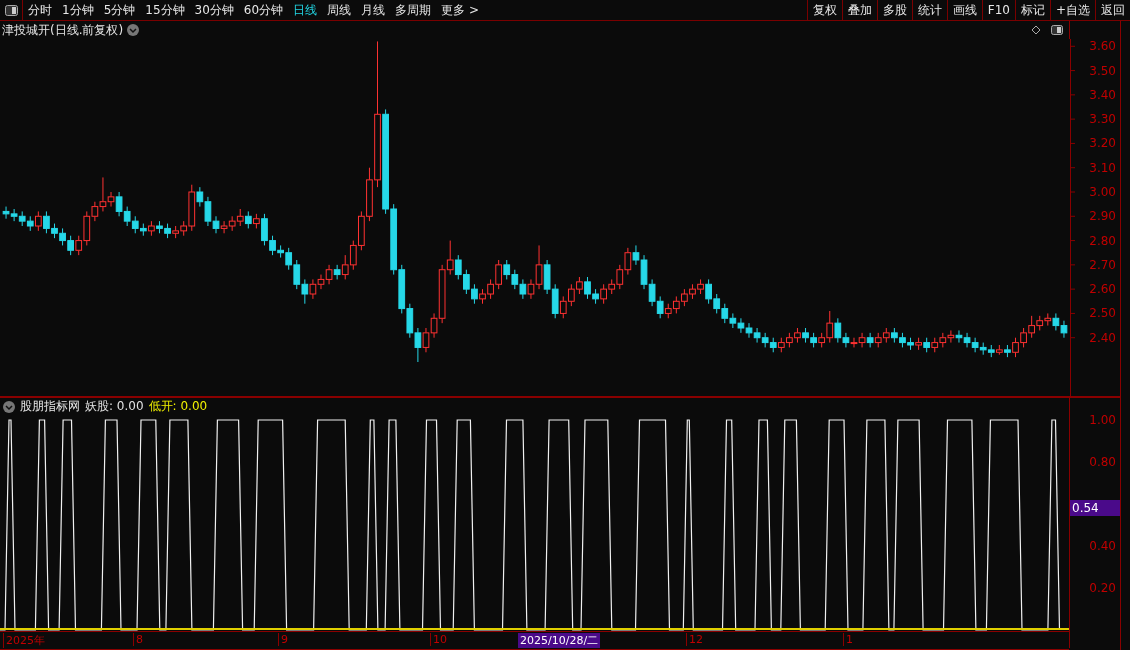  What do you see at coordinates (1095, 508) in the screenshot?
I see `cursor-value: 0.54` at bounding box center [1095, 508].